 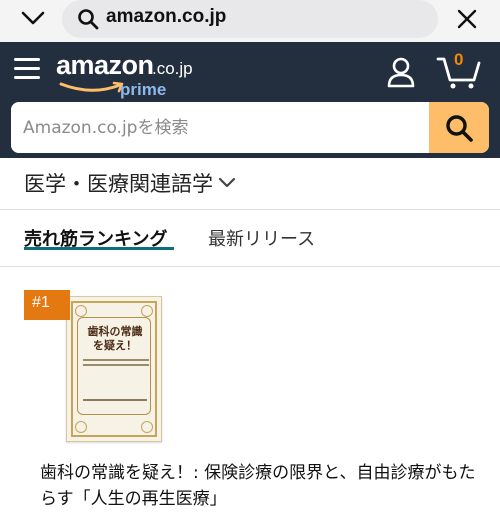 I want to click on cover-subtitle, so click(x=116, y=366).